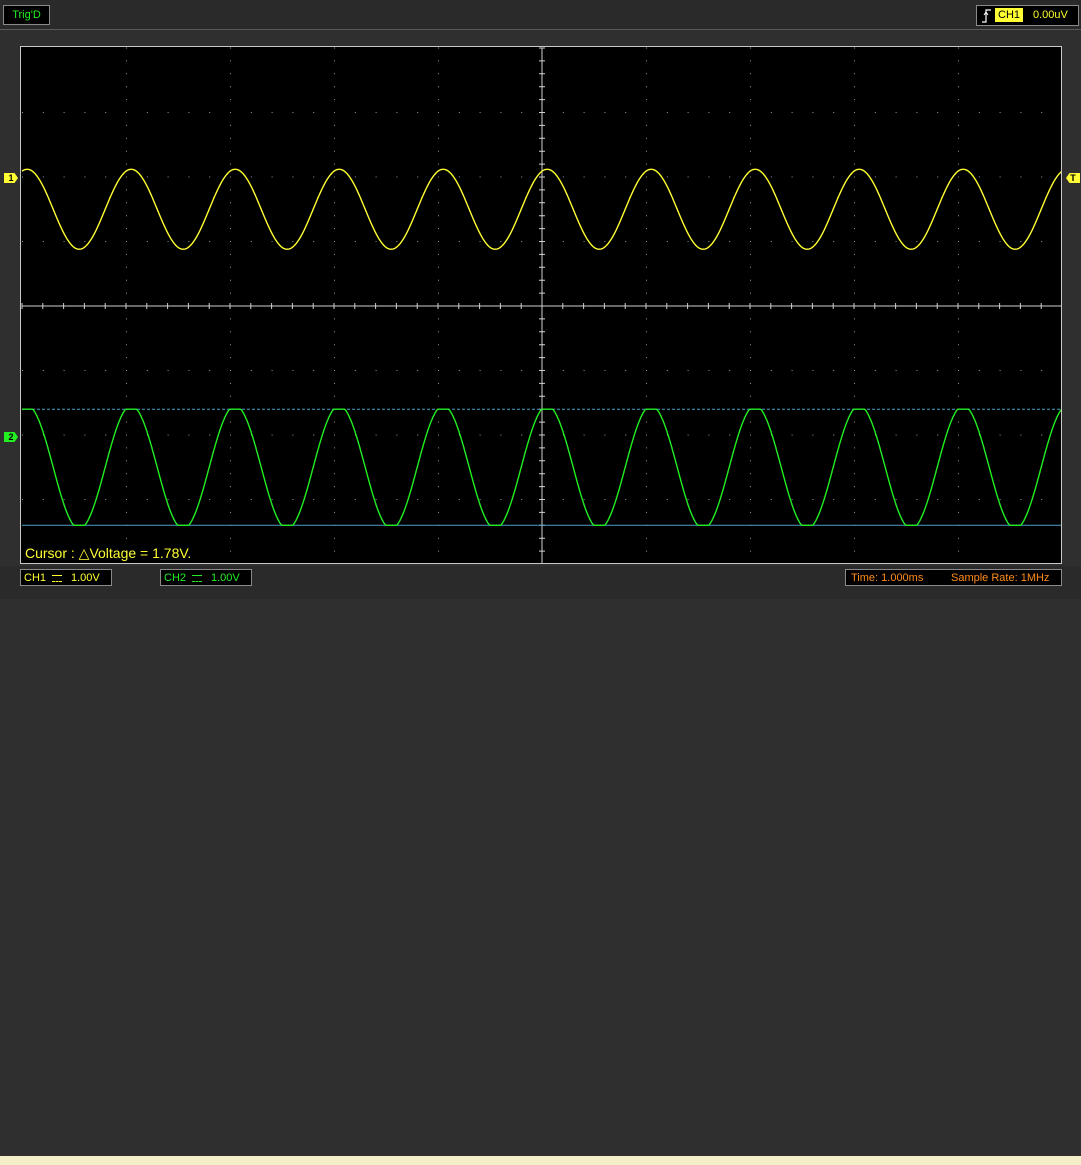 The image size is (1081, 1165). I want to click on ch2-volts-per-div: 1.00V, so click(225, 578).